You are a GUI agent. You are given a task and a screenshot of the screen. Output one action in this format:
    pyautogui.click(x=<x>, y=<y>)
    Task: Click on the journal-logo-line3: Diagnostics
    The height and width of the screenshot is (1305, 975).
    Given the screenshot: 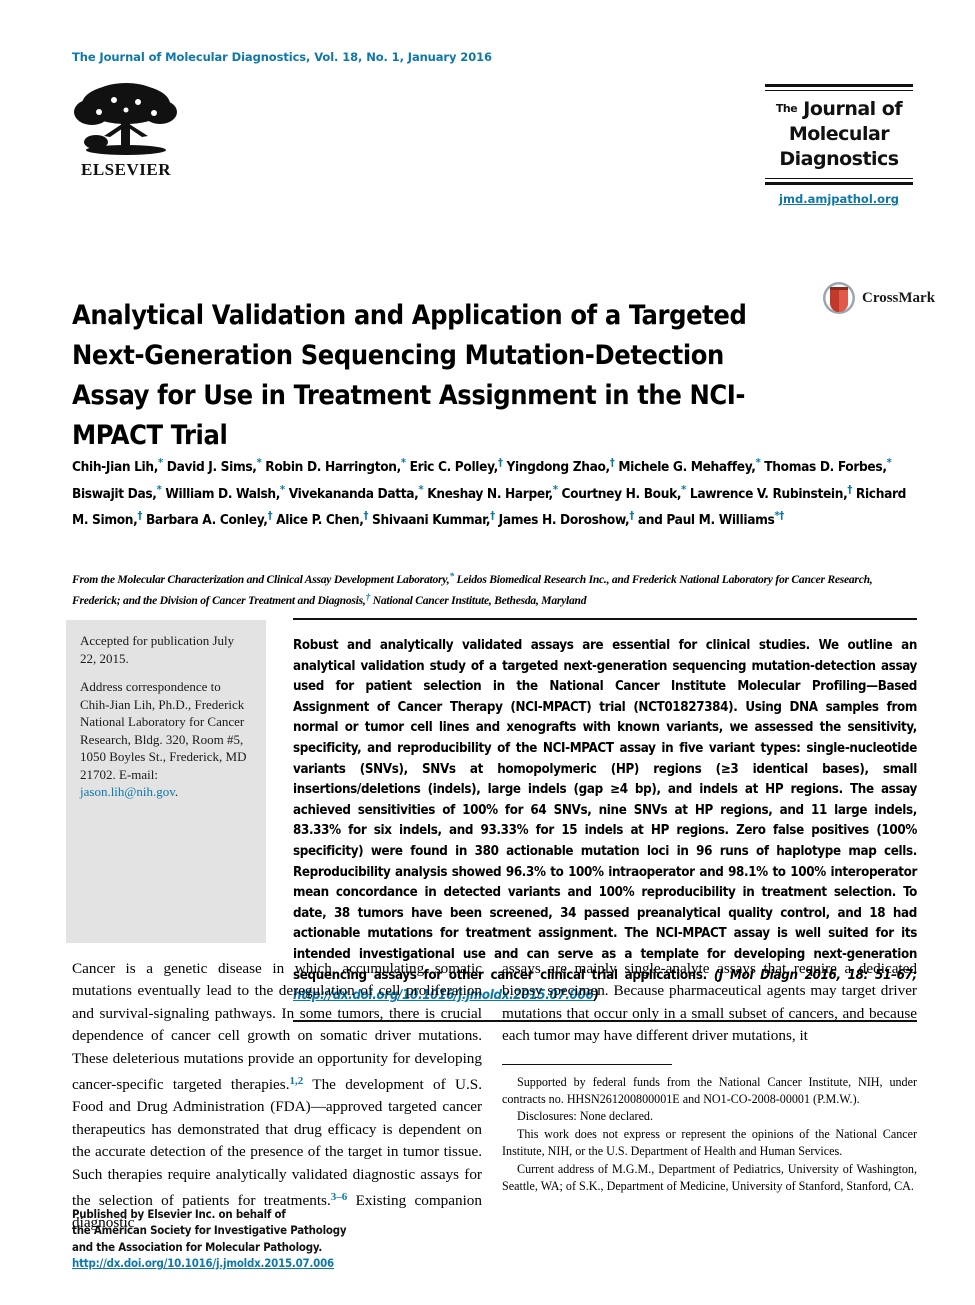 What is the action you would take?
    pyautogui.click(x=839, y=159)
    